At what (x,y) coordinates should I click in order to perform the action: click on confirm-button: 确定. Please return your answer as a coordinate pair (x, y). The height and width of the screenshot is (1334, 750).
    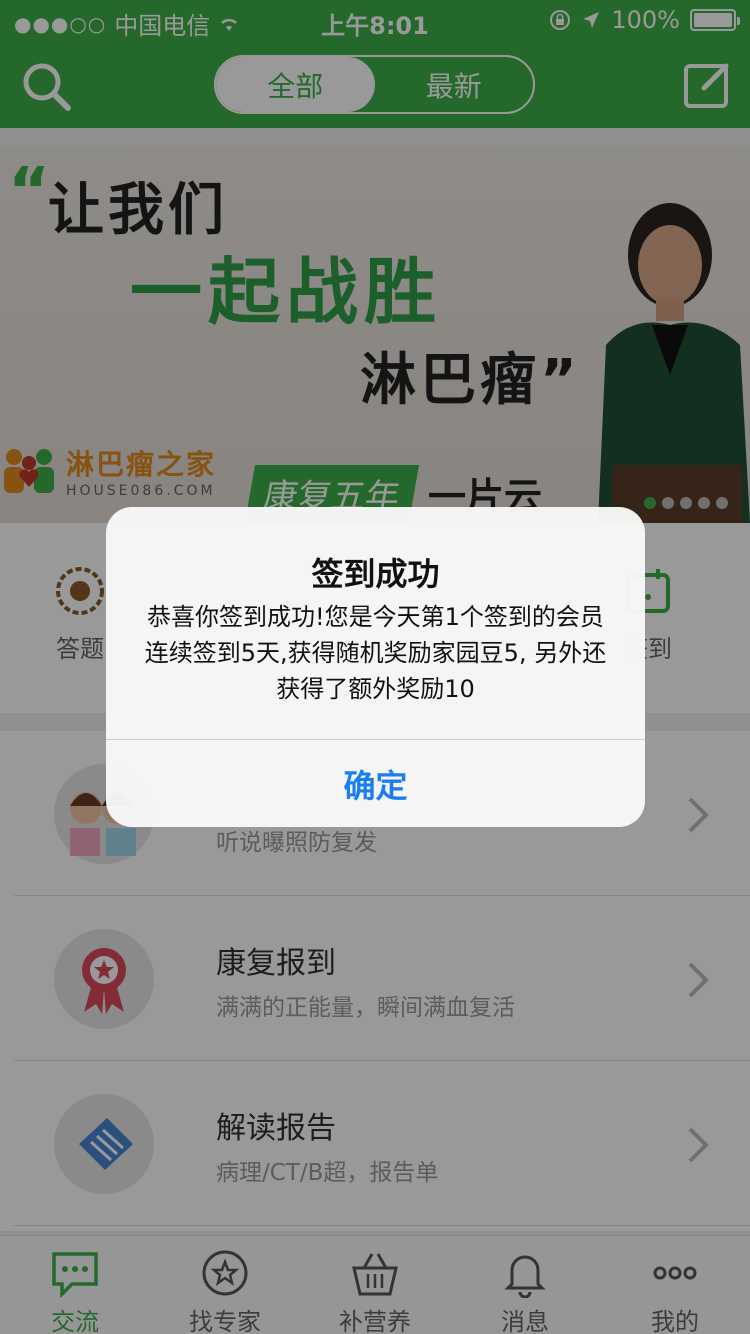
    Looking at the image, I should click on (375, 783).